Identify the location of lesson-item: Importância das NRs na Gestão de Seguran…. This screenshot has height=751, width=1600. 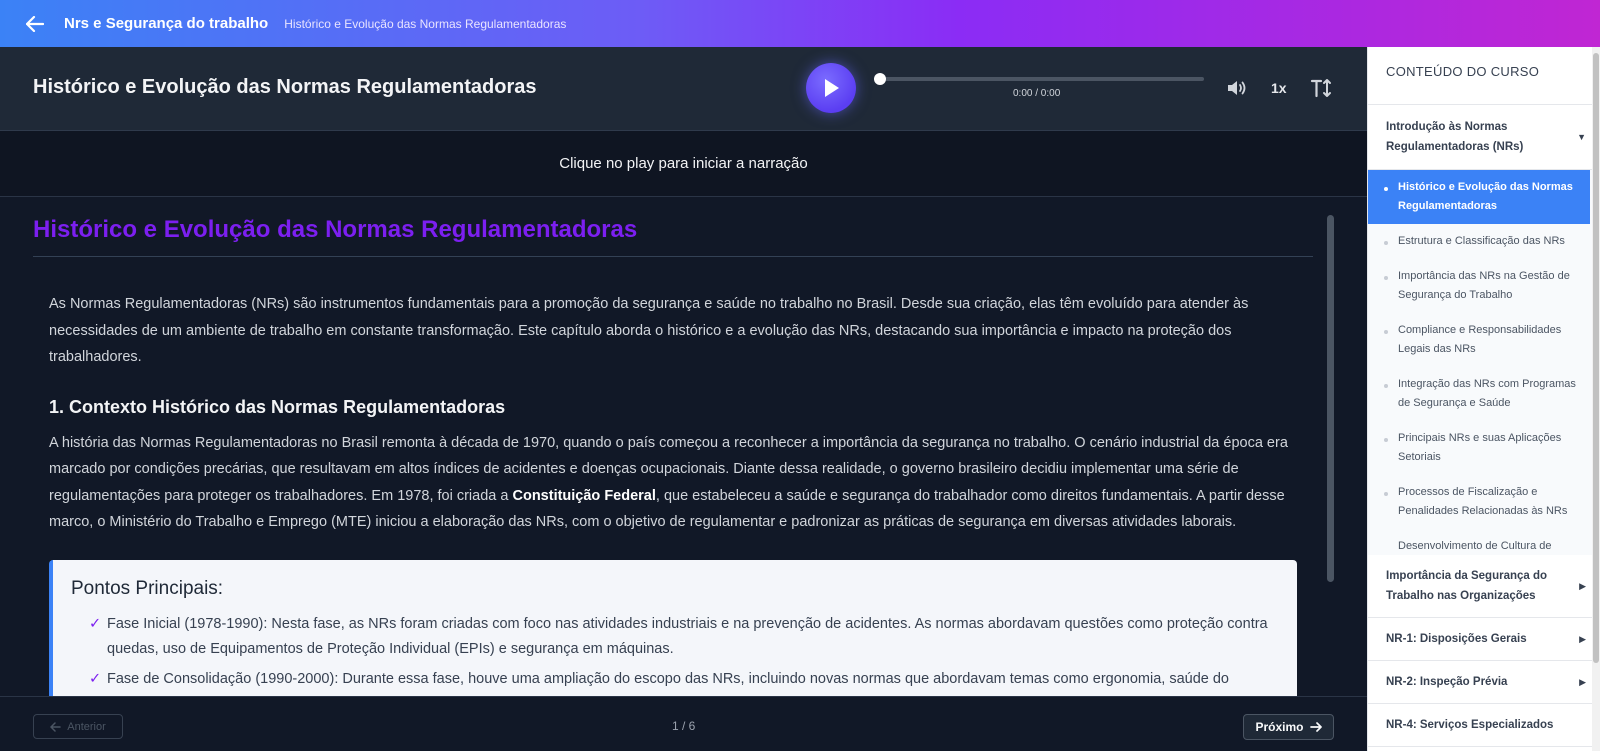
(1484, 286).